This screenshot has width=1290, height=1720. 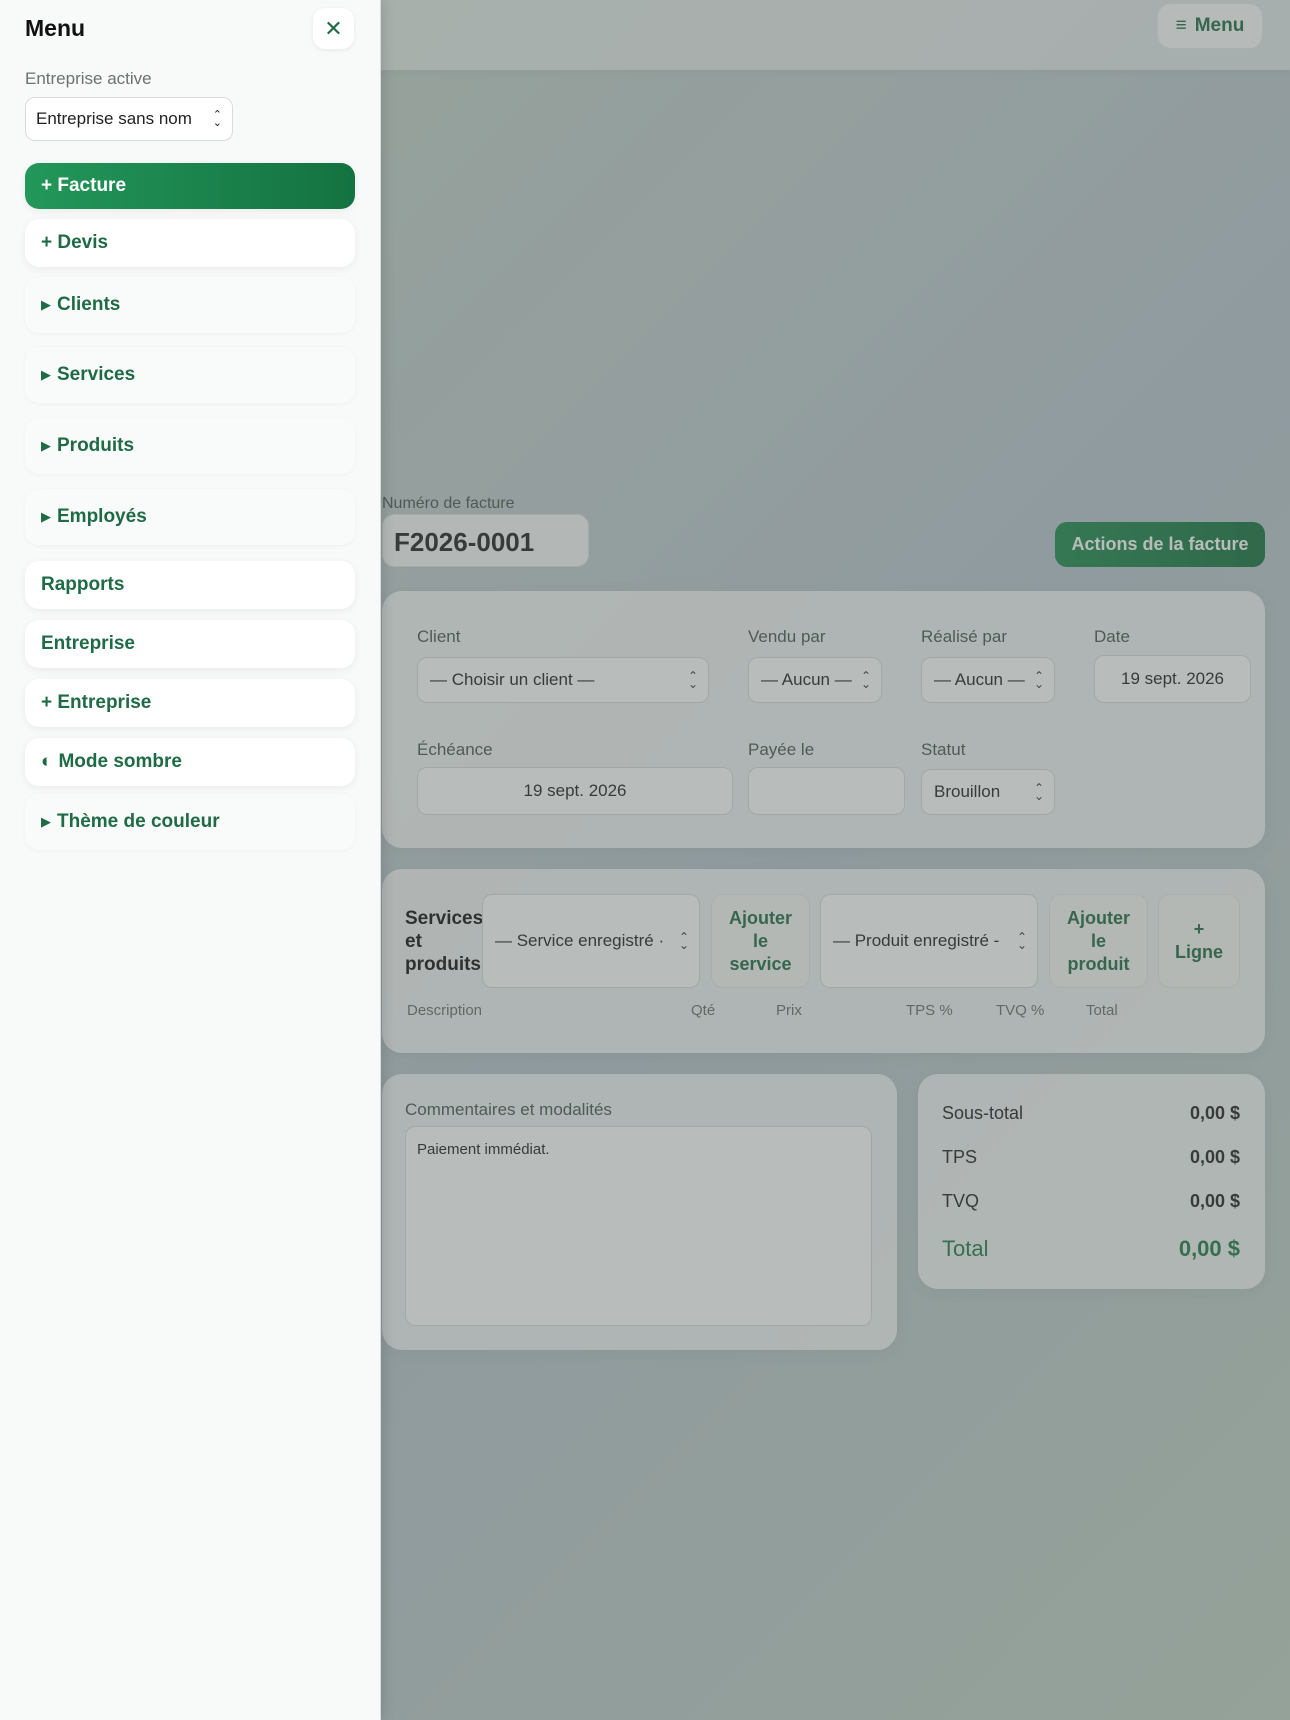 What do you see at coordinates (190, 703) in the screenshot?
I see `add-company-button: + Entreprise` at bounding box center [190, 703].